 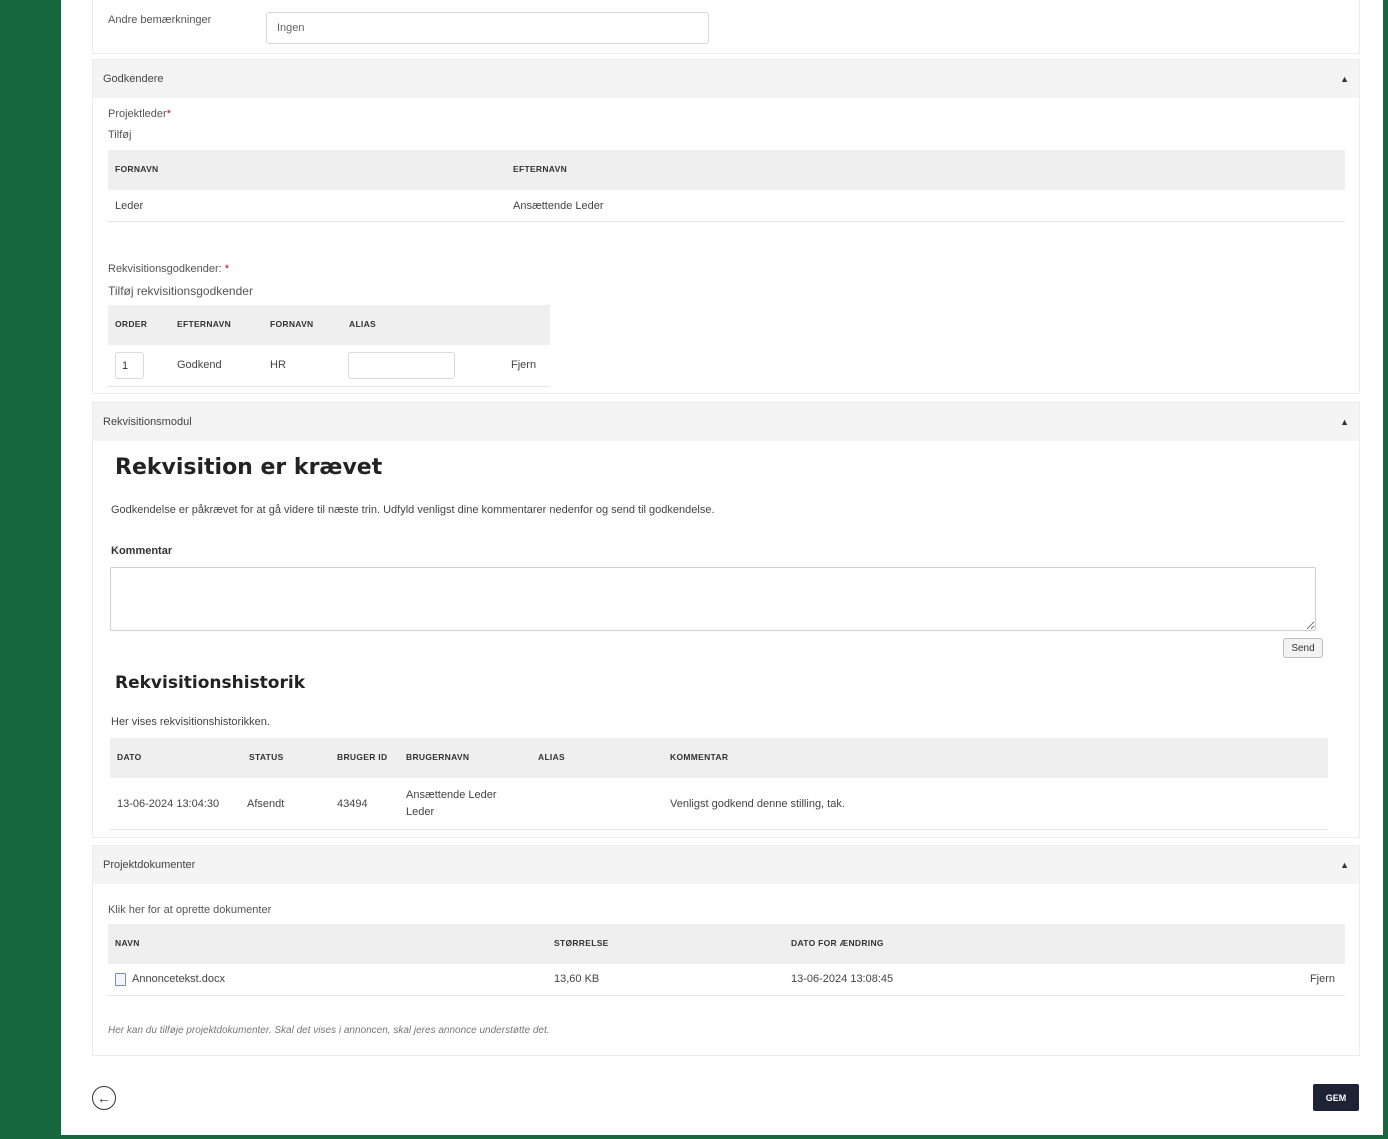 I want to click on requisition-header-title: Rekvisitionsmodul, so click(x=147, y=422).